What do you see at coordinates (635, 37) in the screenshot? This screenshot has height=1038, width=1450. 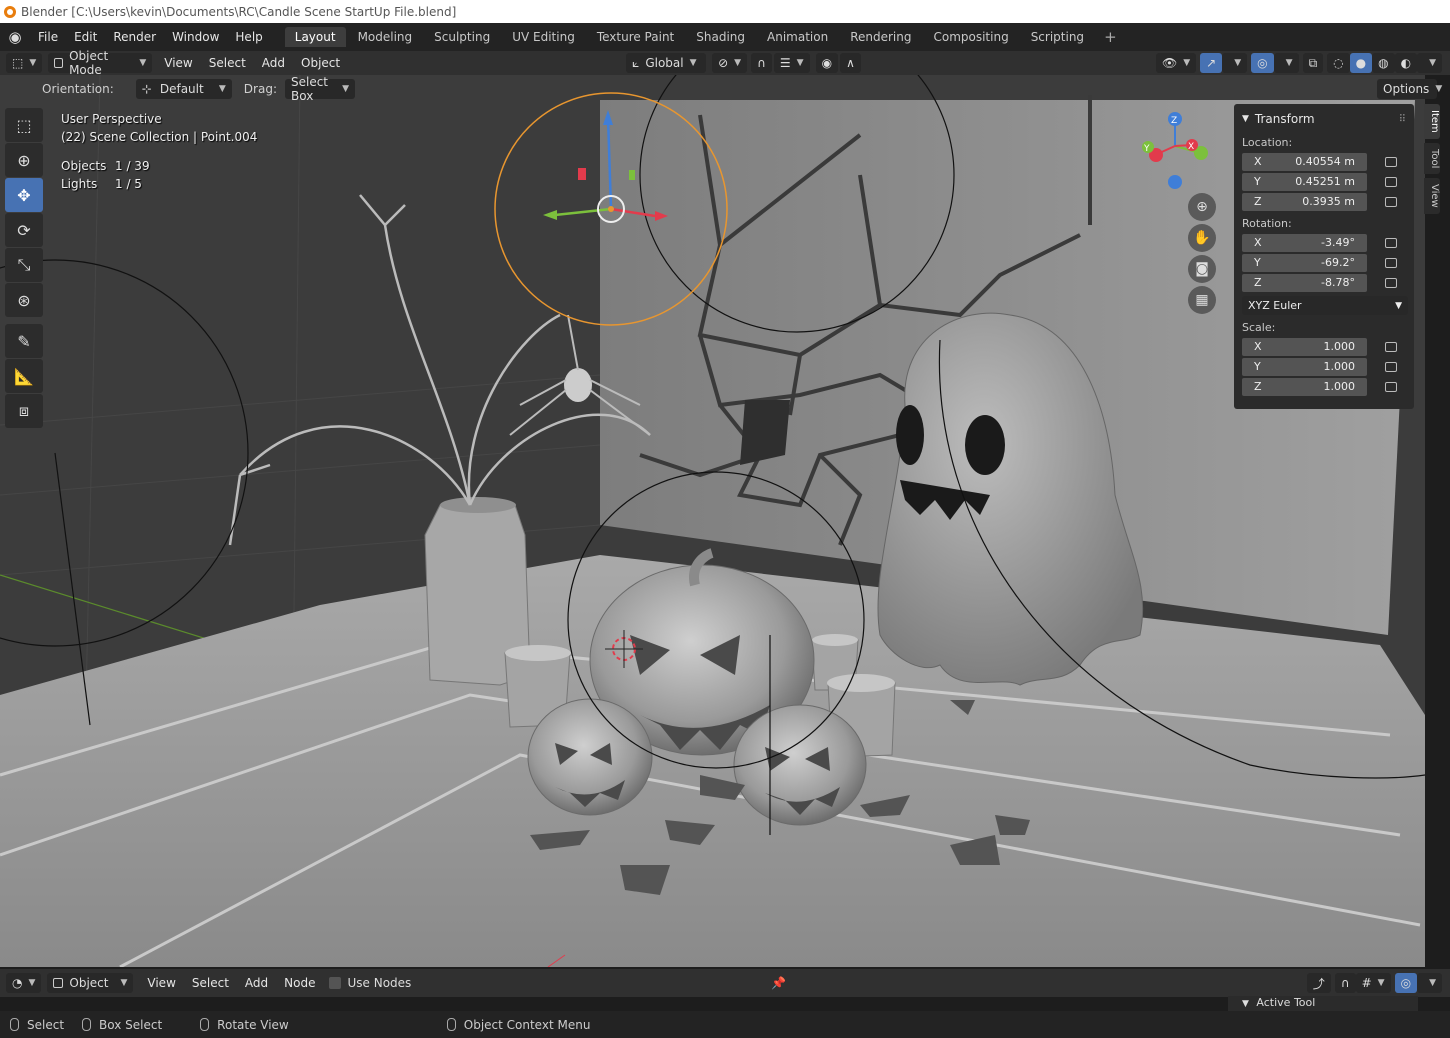 I see `tab-texture-paint: Texture Paint` at bounding box center [635, 37].